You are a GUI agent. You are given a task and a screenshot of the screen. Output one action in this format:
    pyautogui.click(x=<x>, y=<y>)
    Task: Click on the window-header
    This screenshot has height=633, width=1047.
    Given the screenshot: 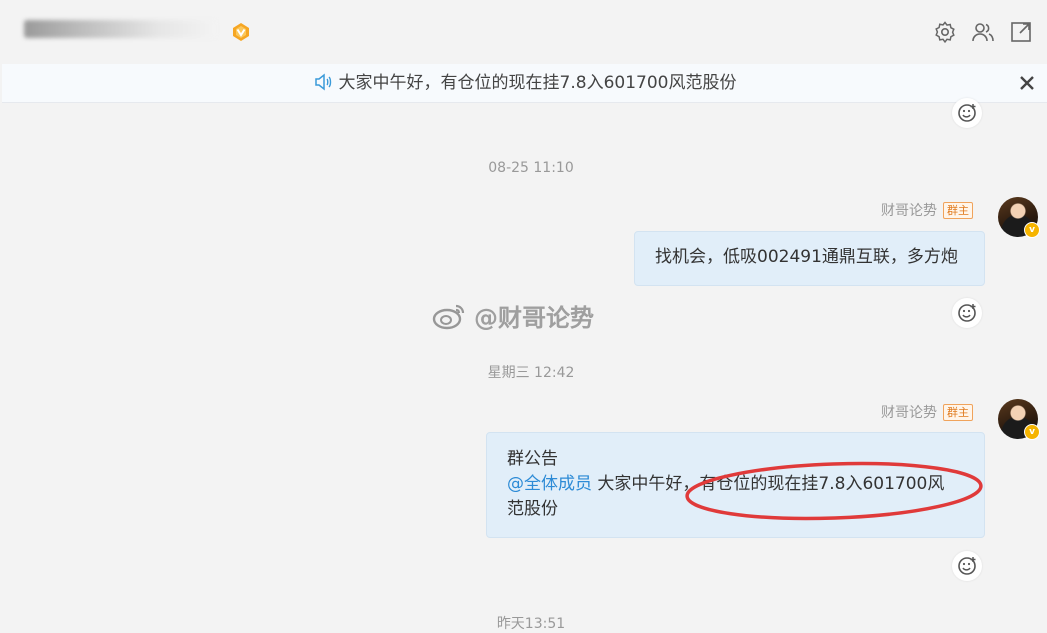 What is the action you would take?
    pyautogui.click(x=523, y=32)
    